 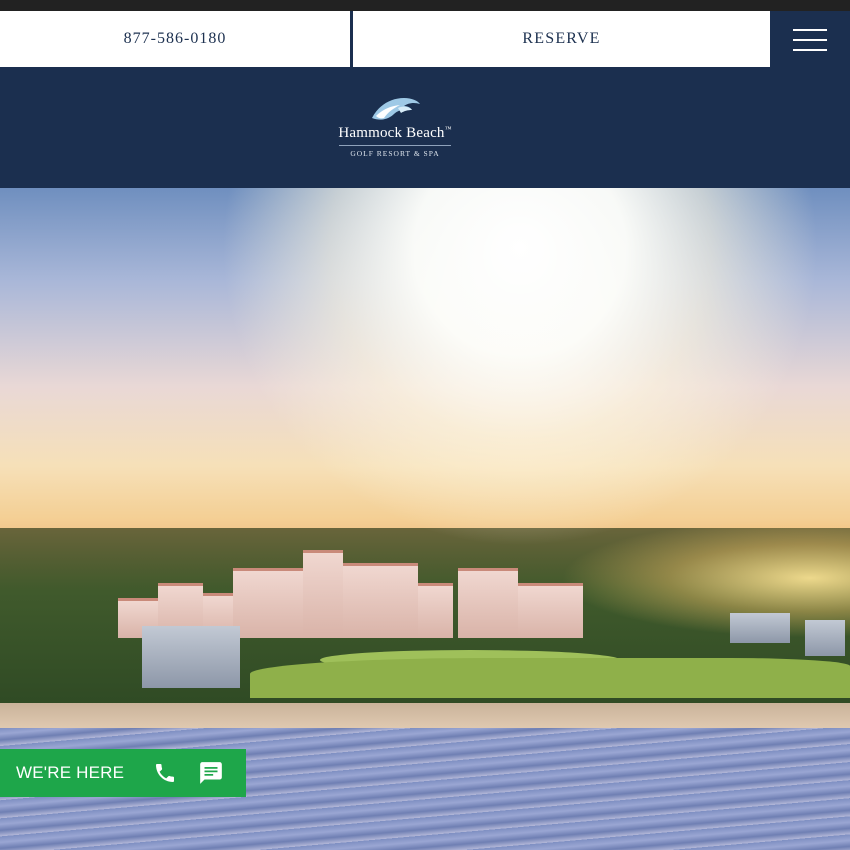 I want to click on hero-hotel-towers, so click(x=353, y=593).